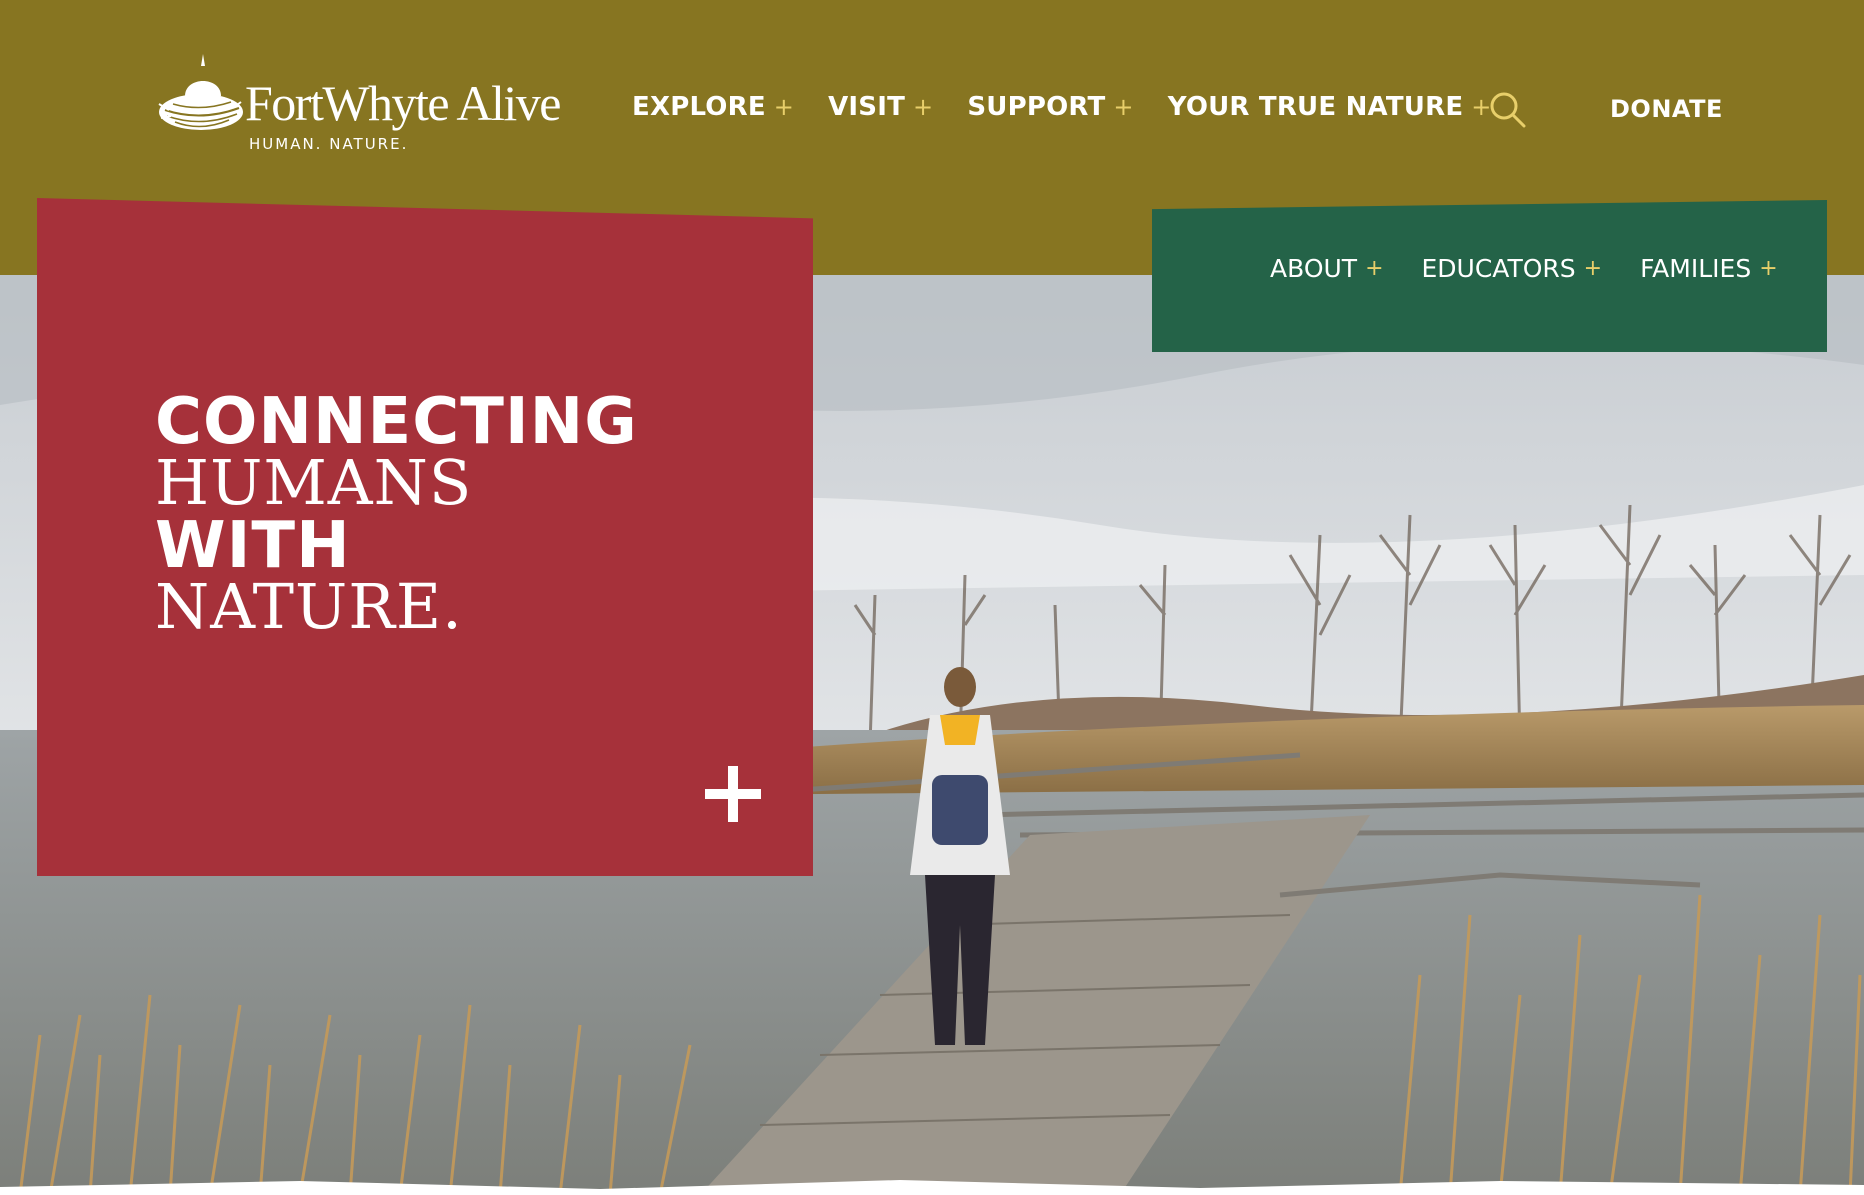 Image resolution: width=1864 pixels, height=1195 pixels. What do you see at coordinates (403, 103) in the screenshot?
I see `logo-wordmark: FortWhyte Alive` at bounding box center [403, 103].